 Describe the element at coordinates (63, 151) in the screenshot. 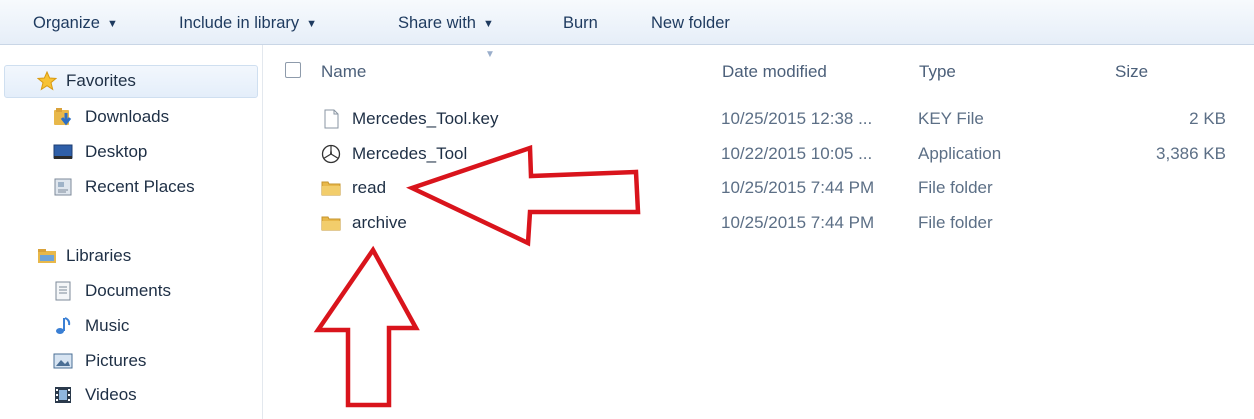

I see `desktop-icon` at that location.